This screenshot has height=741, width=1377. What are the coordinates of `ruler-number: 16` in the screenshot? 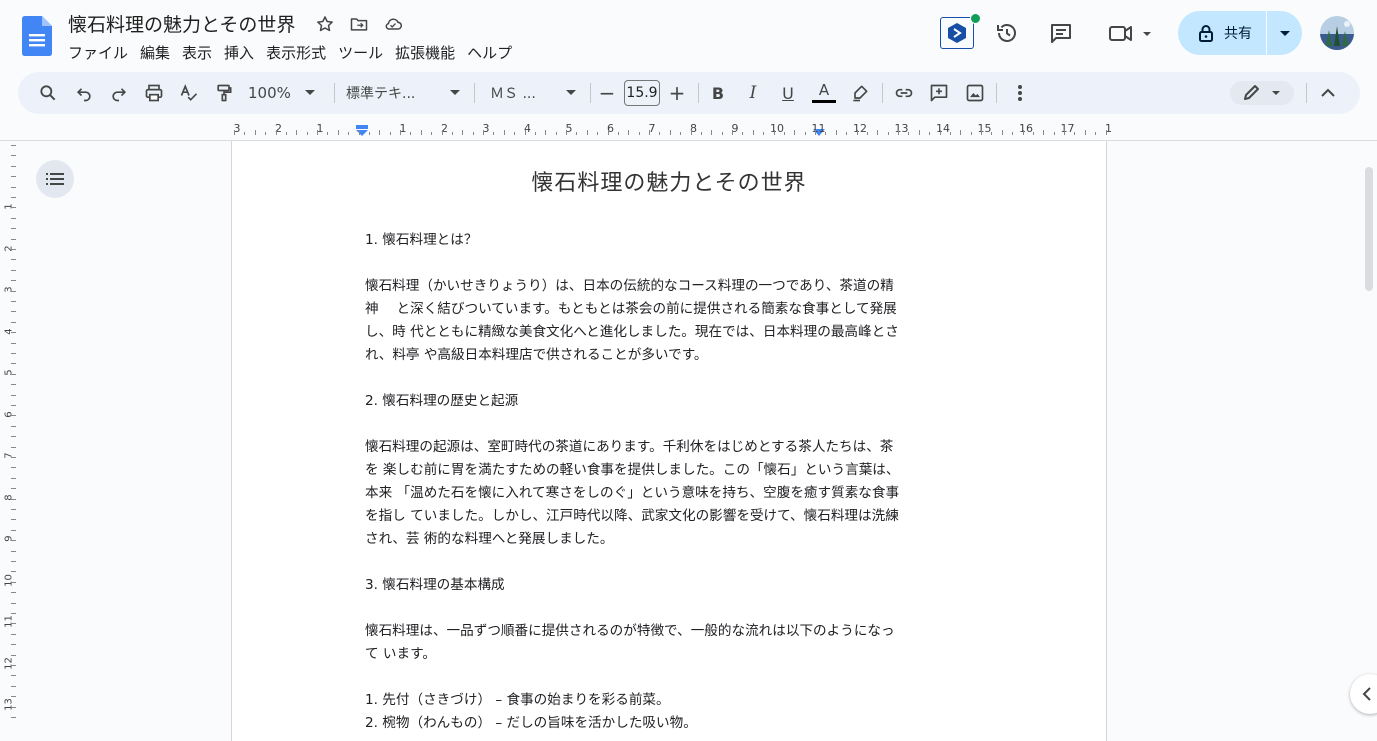 It's located at (1026, 128).